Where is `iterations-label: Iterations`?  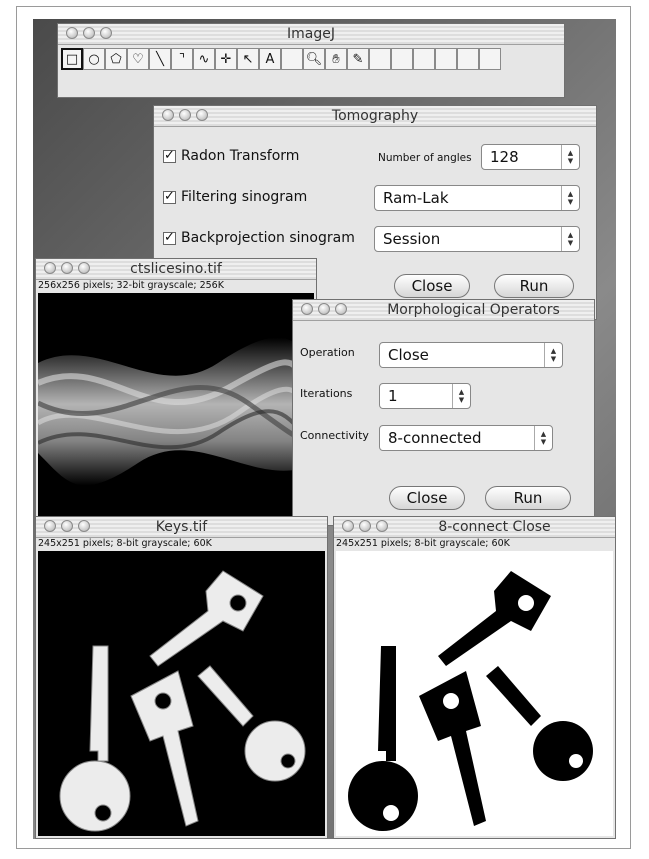 iterations-label: Iterations is located at coordinates (326, 393).